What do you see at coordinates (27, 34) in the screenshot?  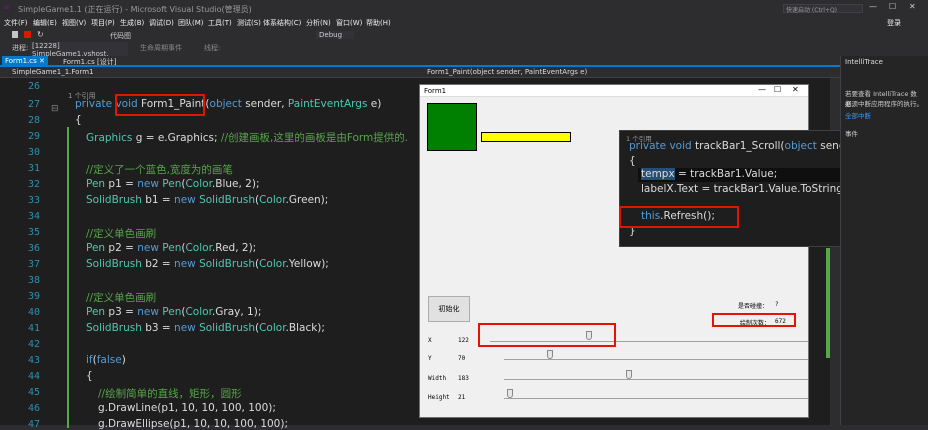 I see `stop-icon` at bounding box center [27, 34].